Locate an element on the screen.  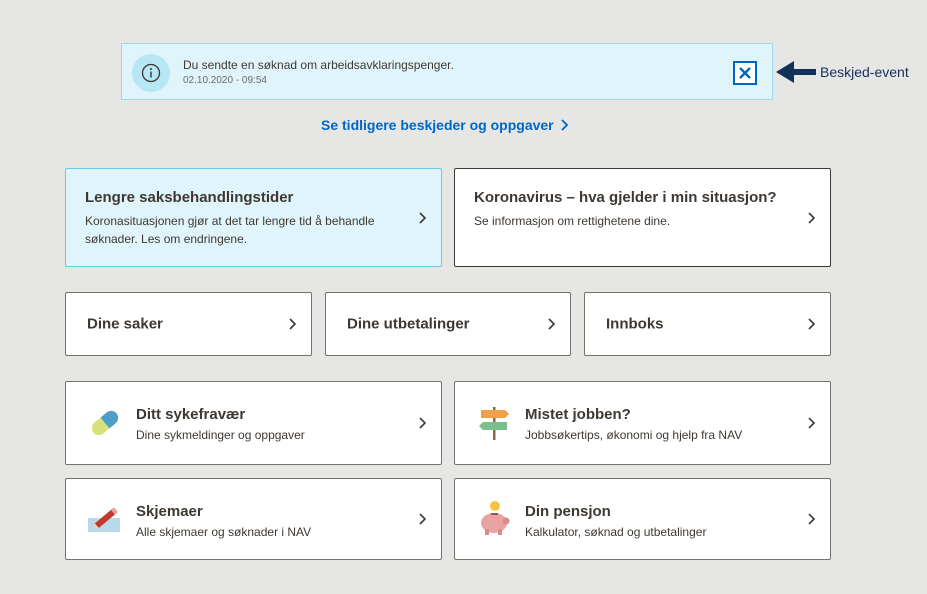
quick-link-label: Dine utbetalinger is located at coordinates (408, 324).